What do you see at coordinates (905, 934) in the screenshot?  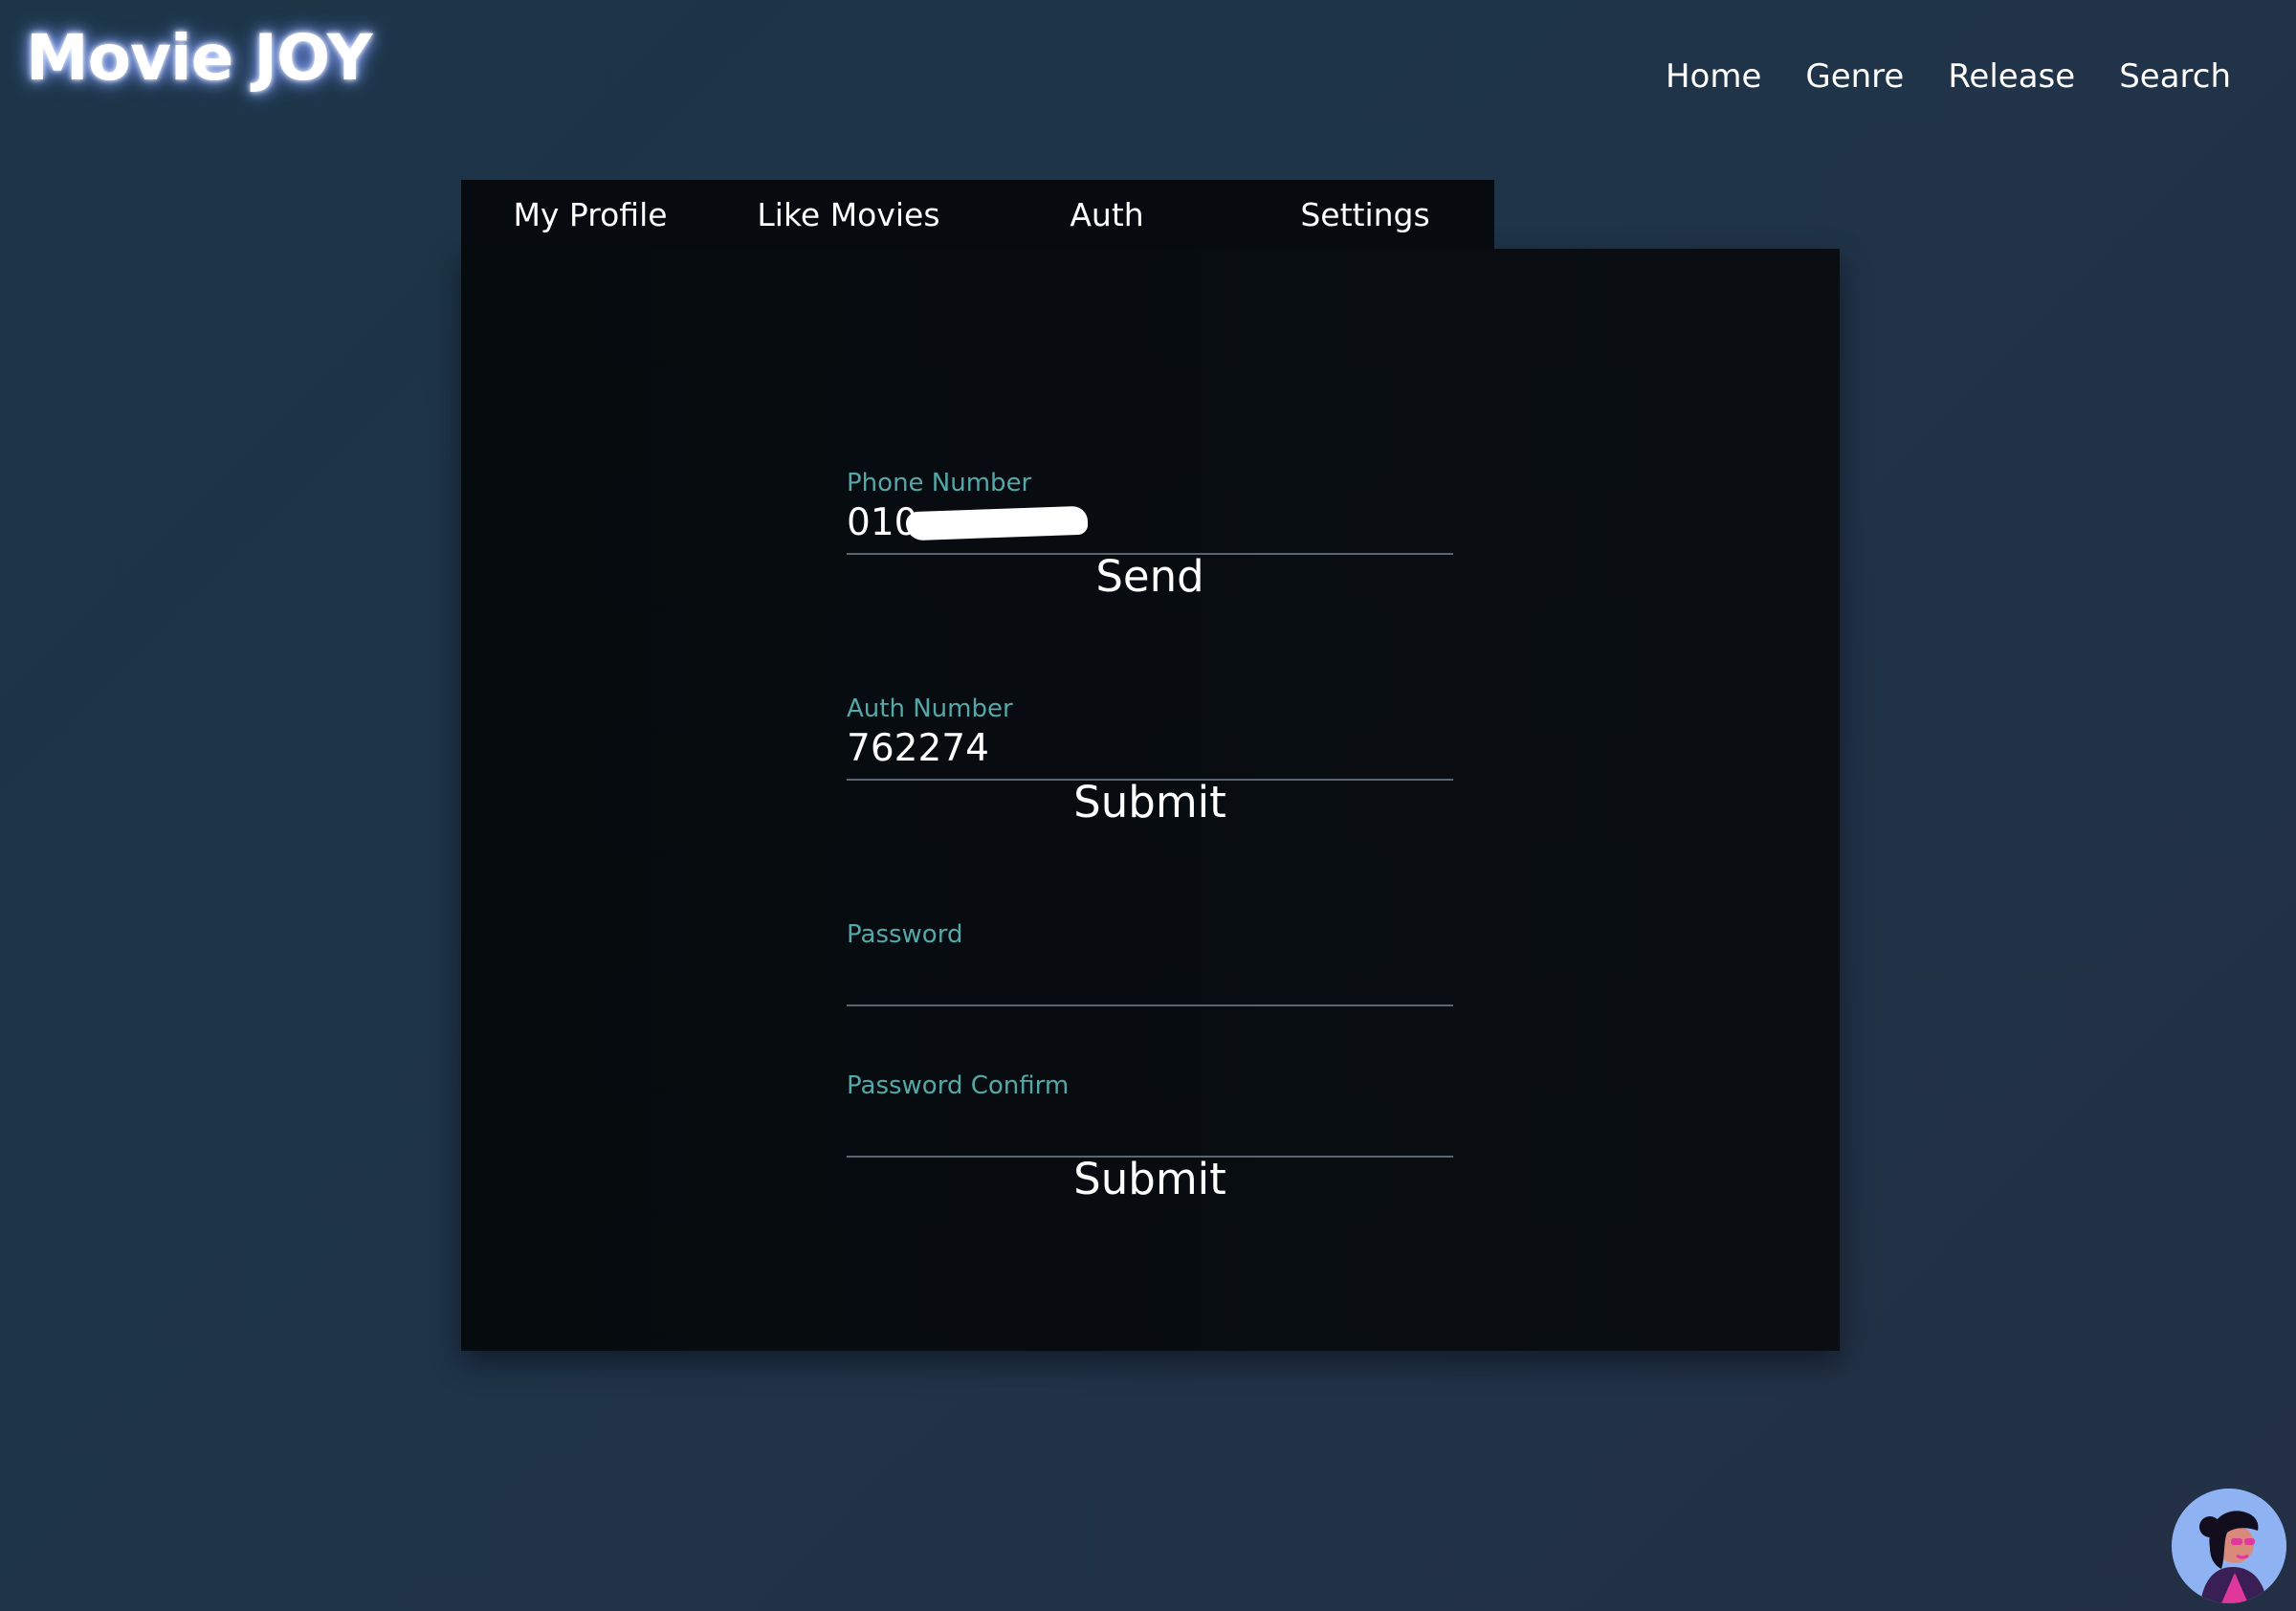 I see `password-label: Password` at bounding box center [905, 934].